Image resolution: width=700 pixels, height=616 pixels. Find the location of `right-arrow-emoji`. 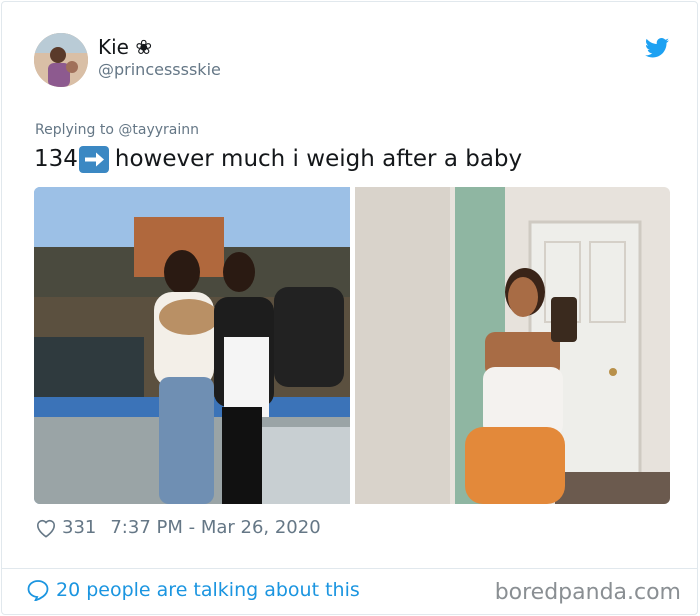

right-arrow-emoji is located at coordinates (93, 159).